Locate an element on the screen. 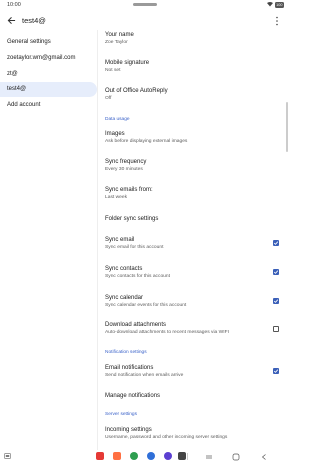  setting-value: Zoe Taylor is located at coordinates (116, 42).